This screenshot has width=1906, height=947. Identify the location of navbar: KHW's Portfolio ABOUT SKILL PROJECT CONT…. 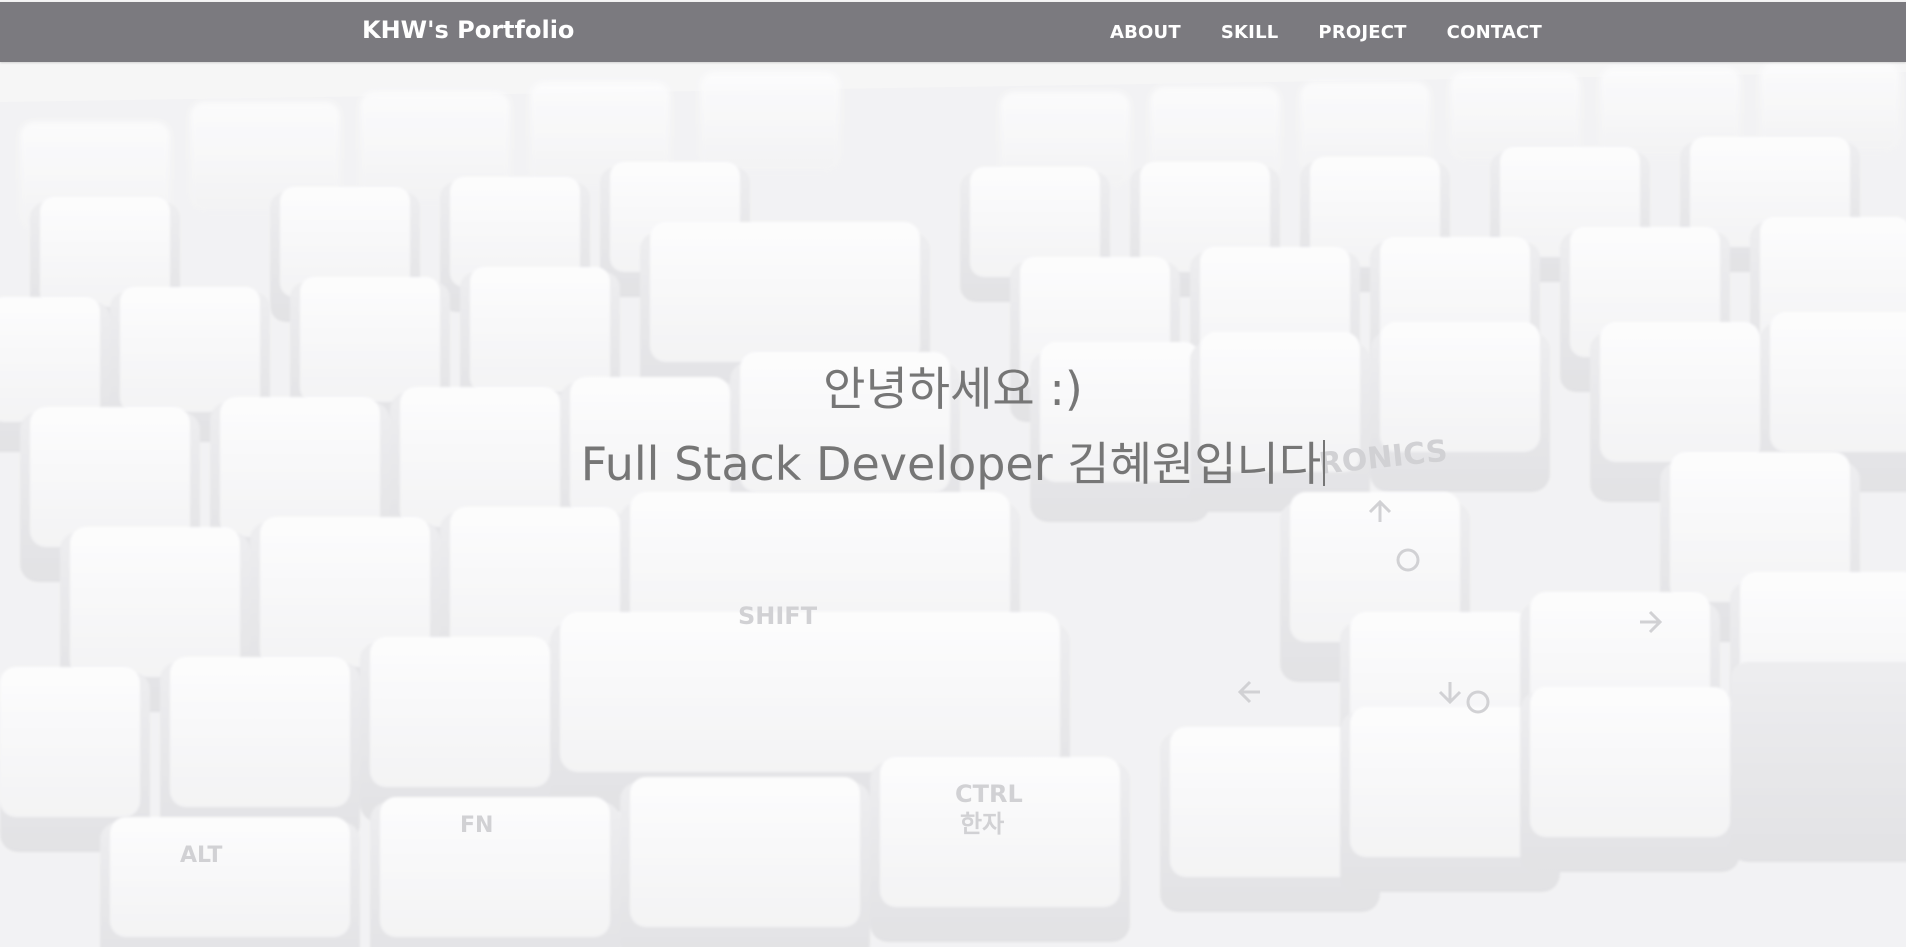
(953, 32).